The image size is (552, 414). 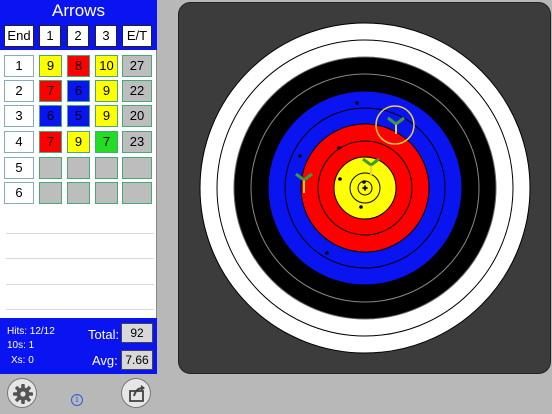 What do you see at coordinates (137, 360) in the screenshot?
I see `average-value: 7.66` at bounding box center [137, 360].